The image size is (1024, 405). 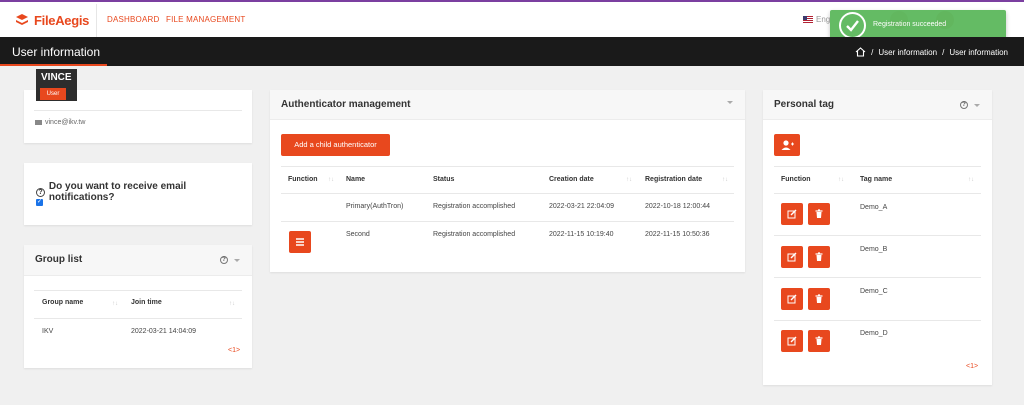 What do you see at coordinates (581, 206) in the screenshot?
I see `auth-created-cell: 2022-03-21 22:04:09` at bounding box center [581, 206].